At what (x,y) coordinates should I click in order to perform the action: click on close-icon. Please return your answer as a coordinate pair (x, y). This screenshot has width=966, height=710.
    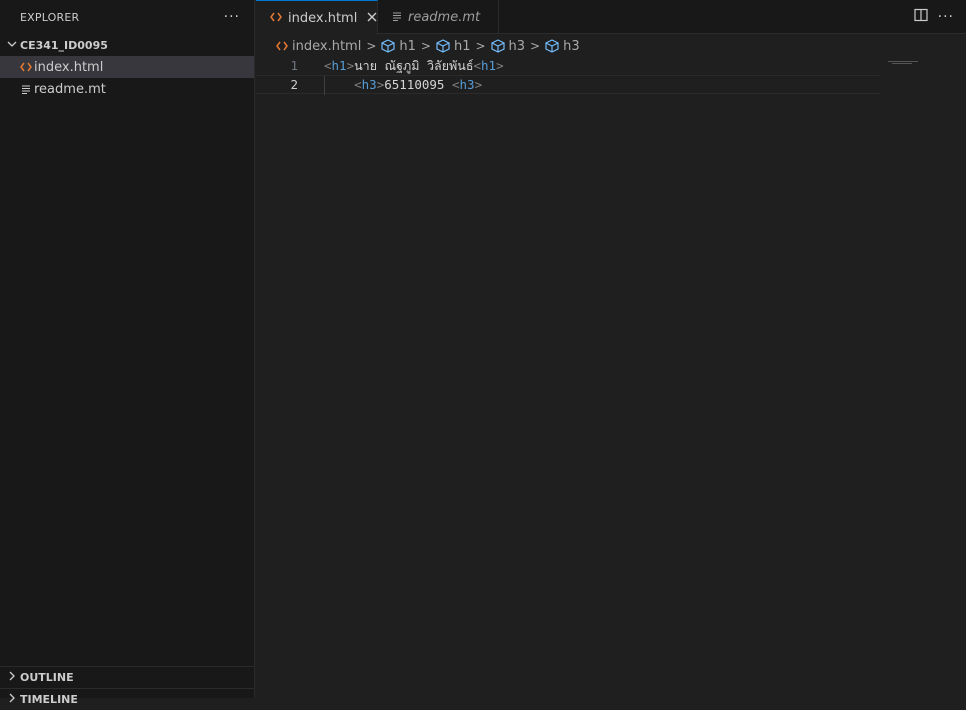
    Looking at the image, I should click on (372, 18).